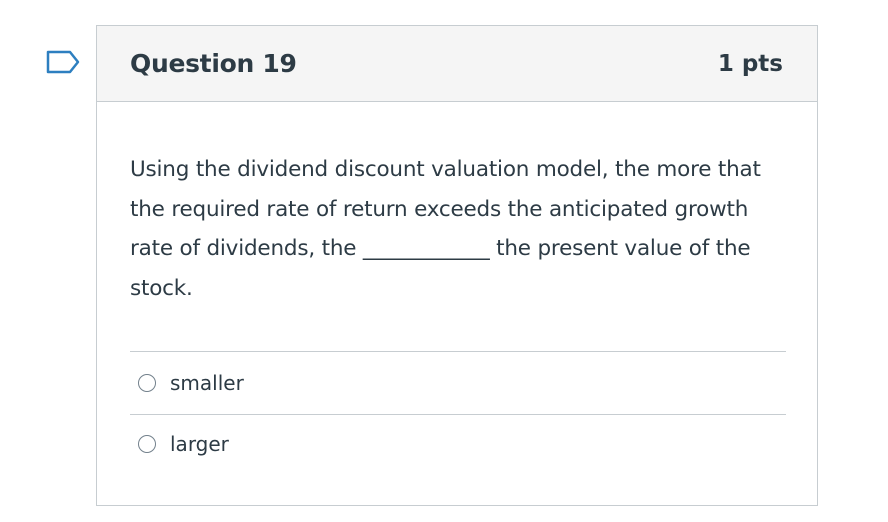 Image resolution: width=888 pixels, height=522 pixels. I want to click on question-header: Question 19 1 pts, so click(457, 64).